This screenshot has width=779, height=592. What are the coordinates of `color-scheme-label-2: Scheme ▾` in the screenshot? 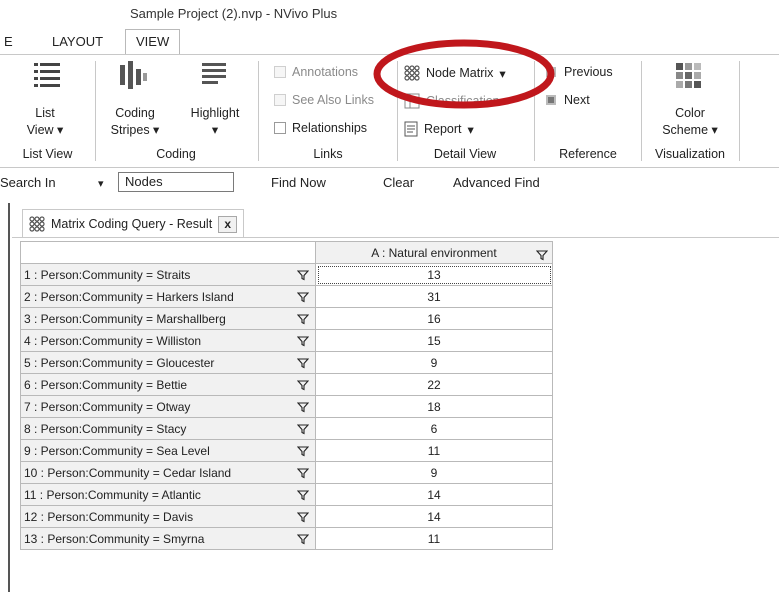 It's located at (690, 130).